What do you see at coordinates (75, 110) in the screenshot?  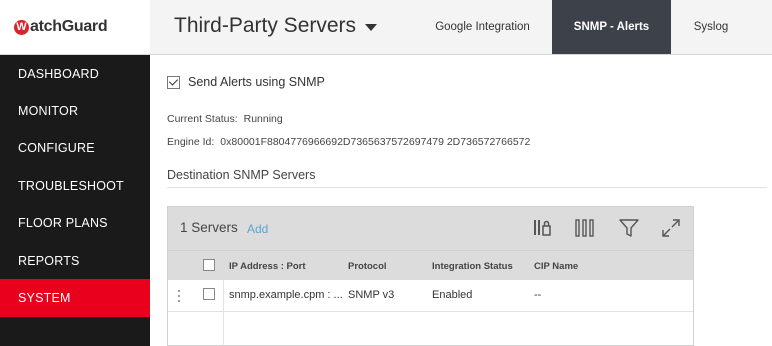 I see `sidebar-item-monitor: MONITOR` at bounding box center [75, 110].